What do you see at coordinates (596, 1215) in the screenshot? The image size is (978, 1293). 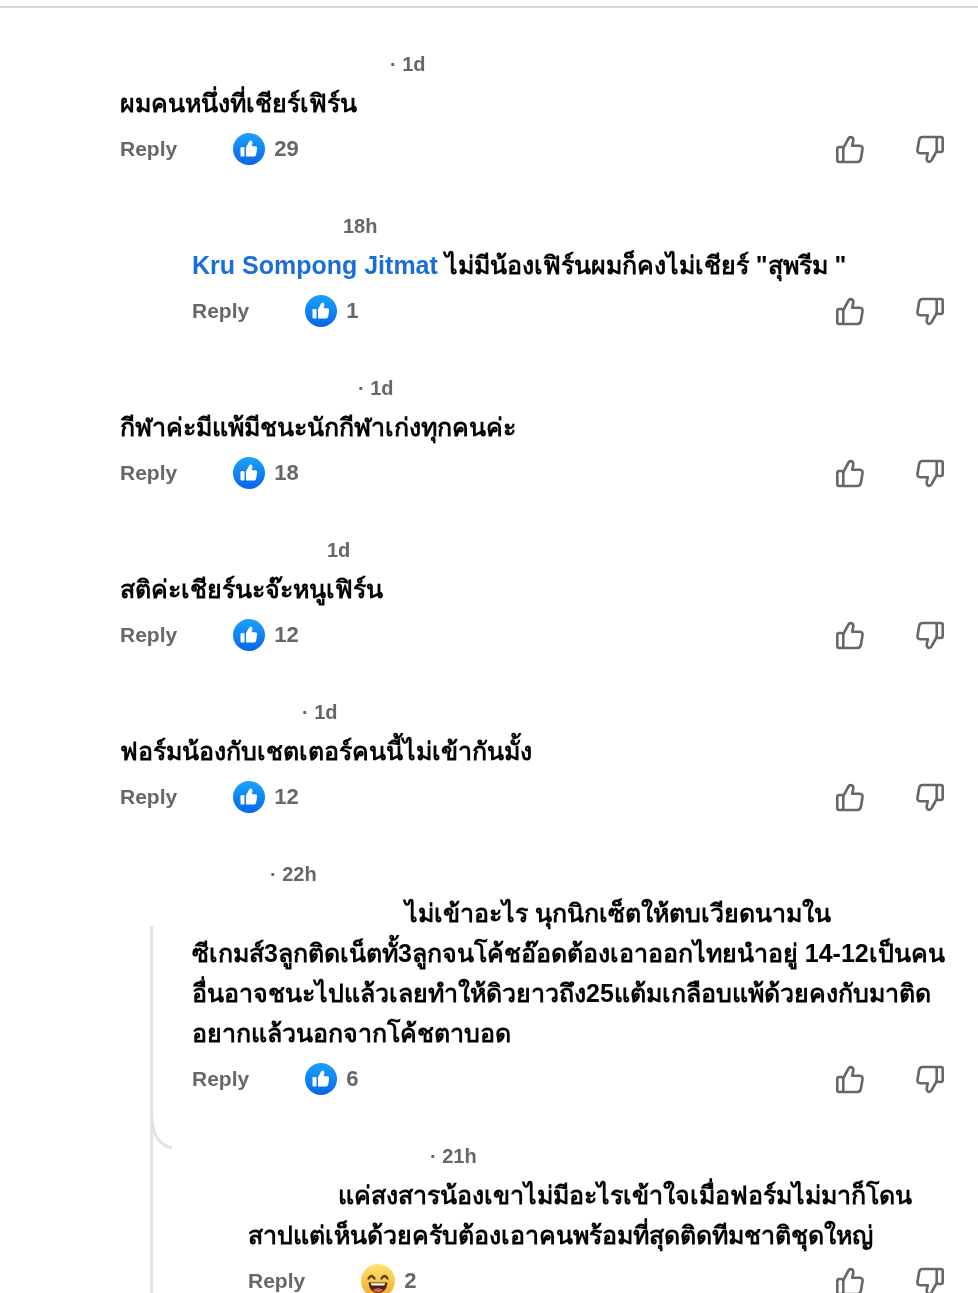 I see `comment-text: แค่สงสารน้องเขาไม่มีอะไรเข้าใจเมื่อฟอร์มไม่มาก็โดนสาปแต่เห็นด้วยครับต้องเอาคนพร้อมที่สุดติดทีมชาติชุดใหญ่` at bounding box center [596, 1215].